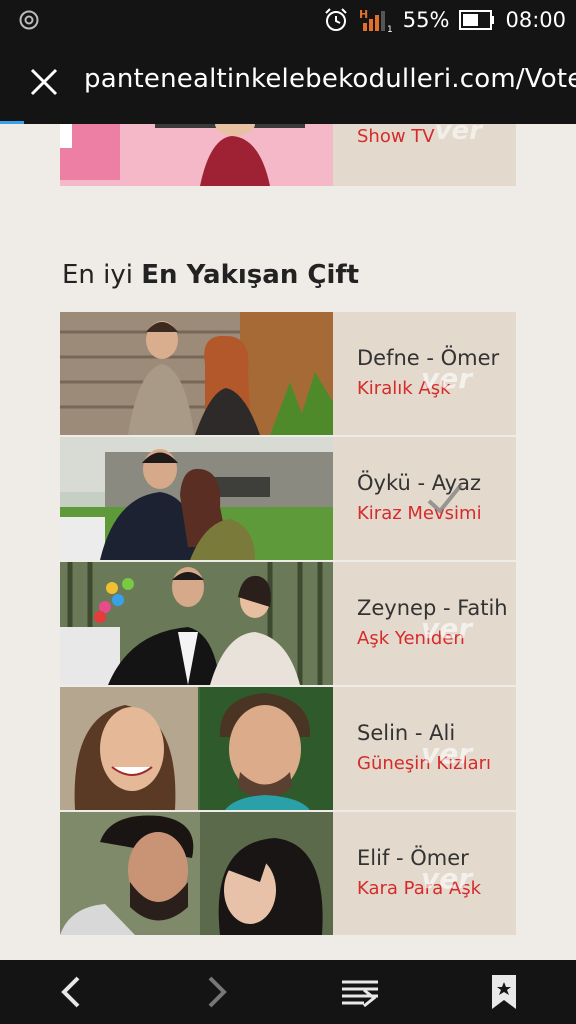  What do you see at coordinates (288, 20) in the screenshot?
I see `status-bar: H 1 55% 08:00` at bounding box center [288, 20].